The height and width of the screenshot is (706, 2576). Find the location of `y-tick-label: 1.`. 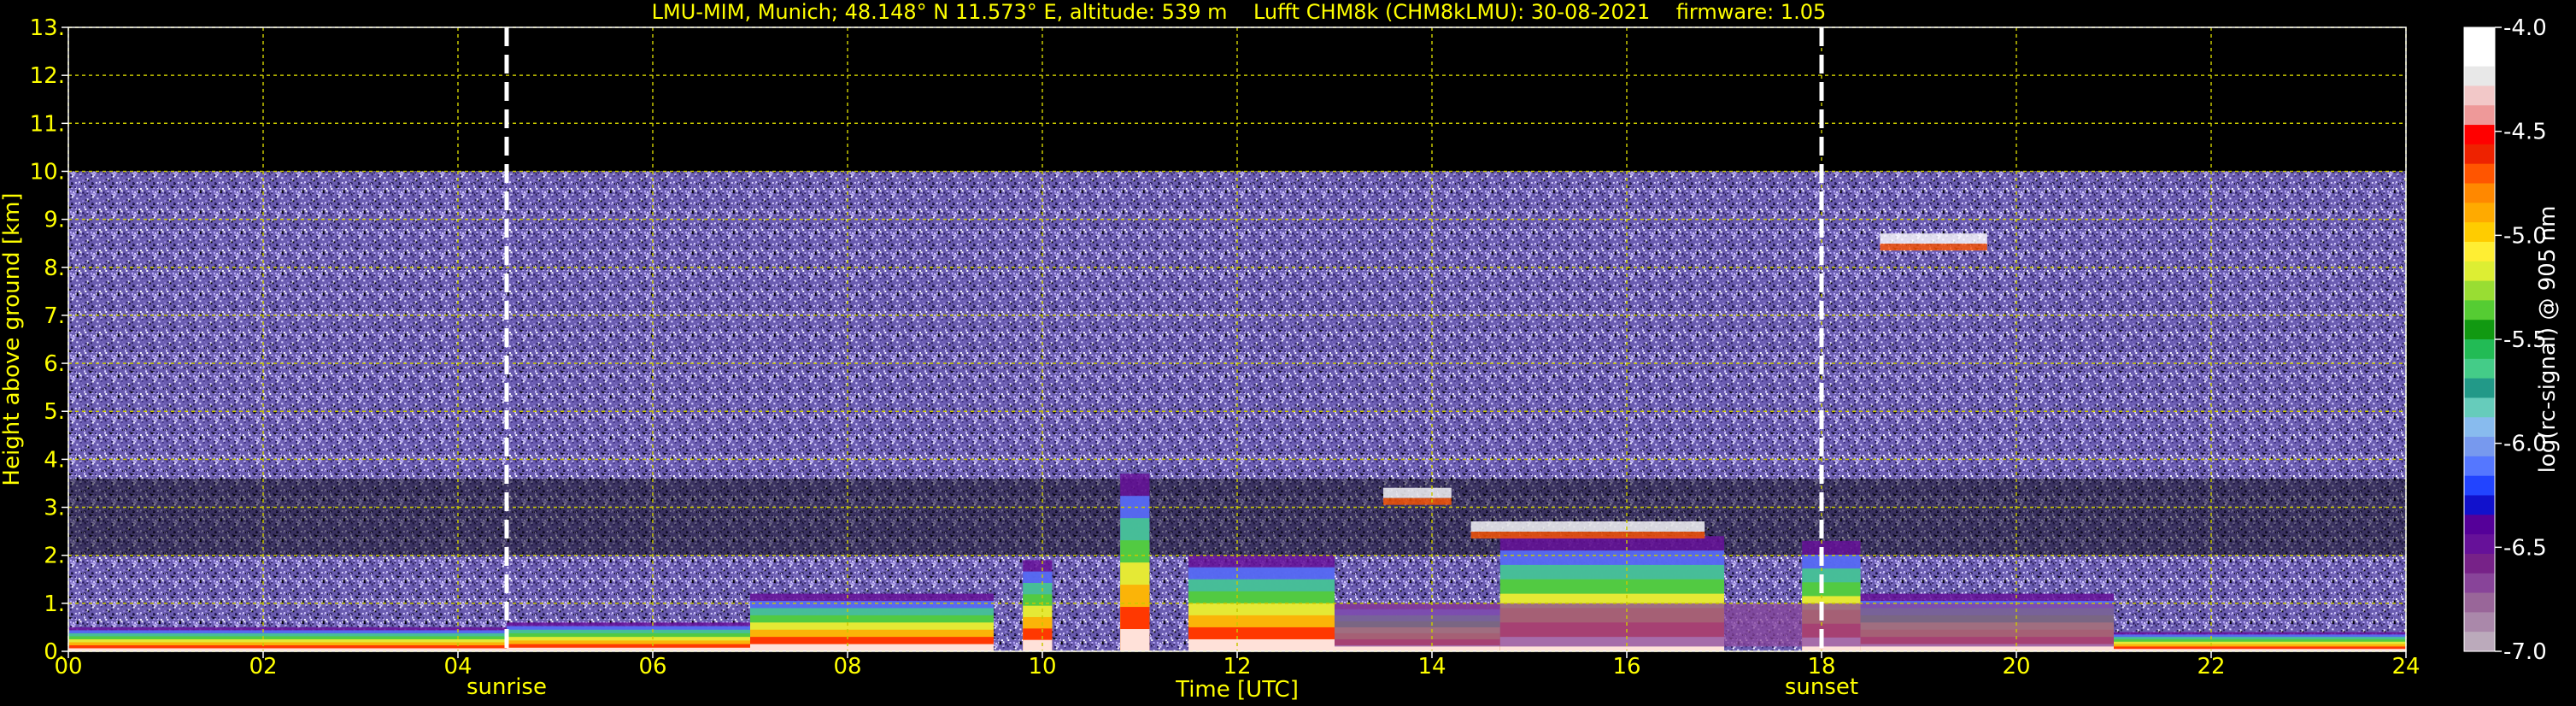

y-tick-label: 1. is located at coordinates (54, 604).